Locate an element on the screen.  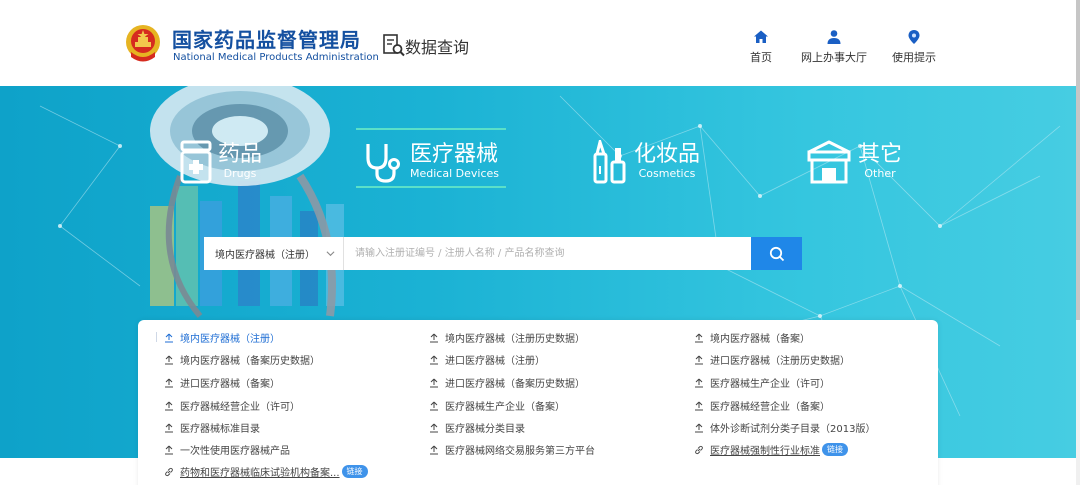
home-icon is located at coordinates (761, 36).